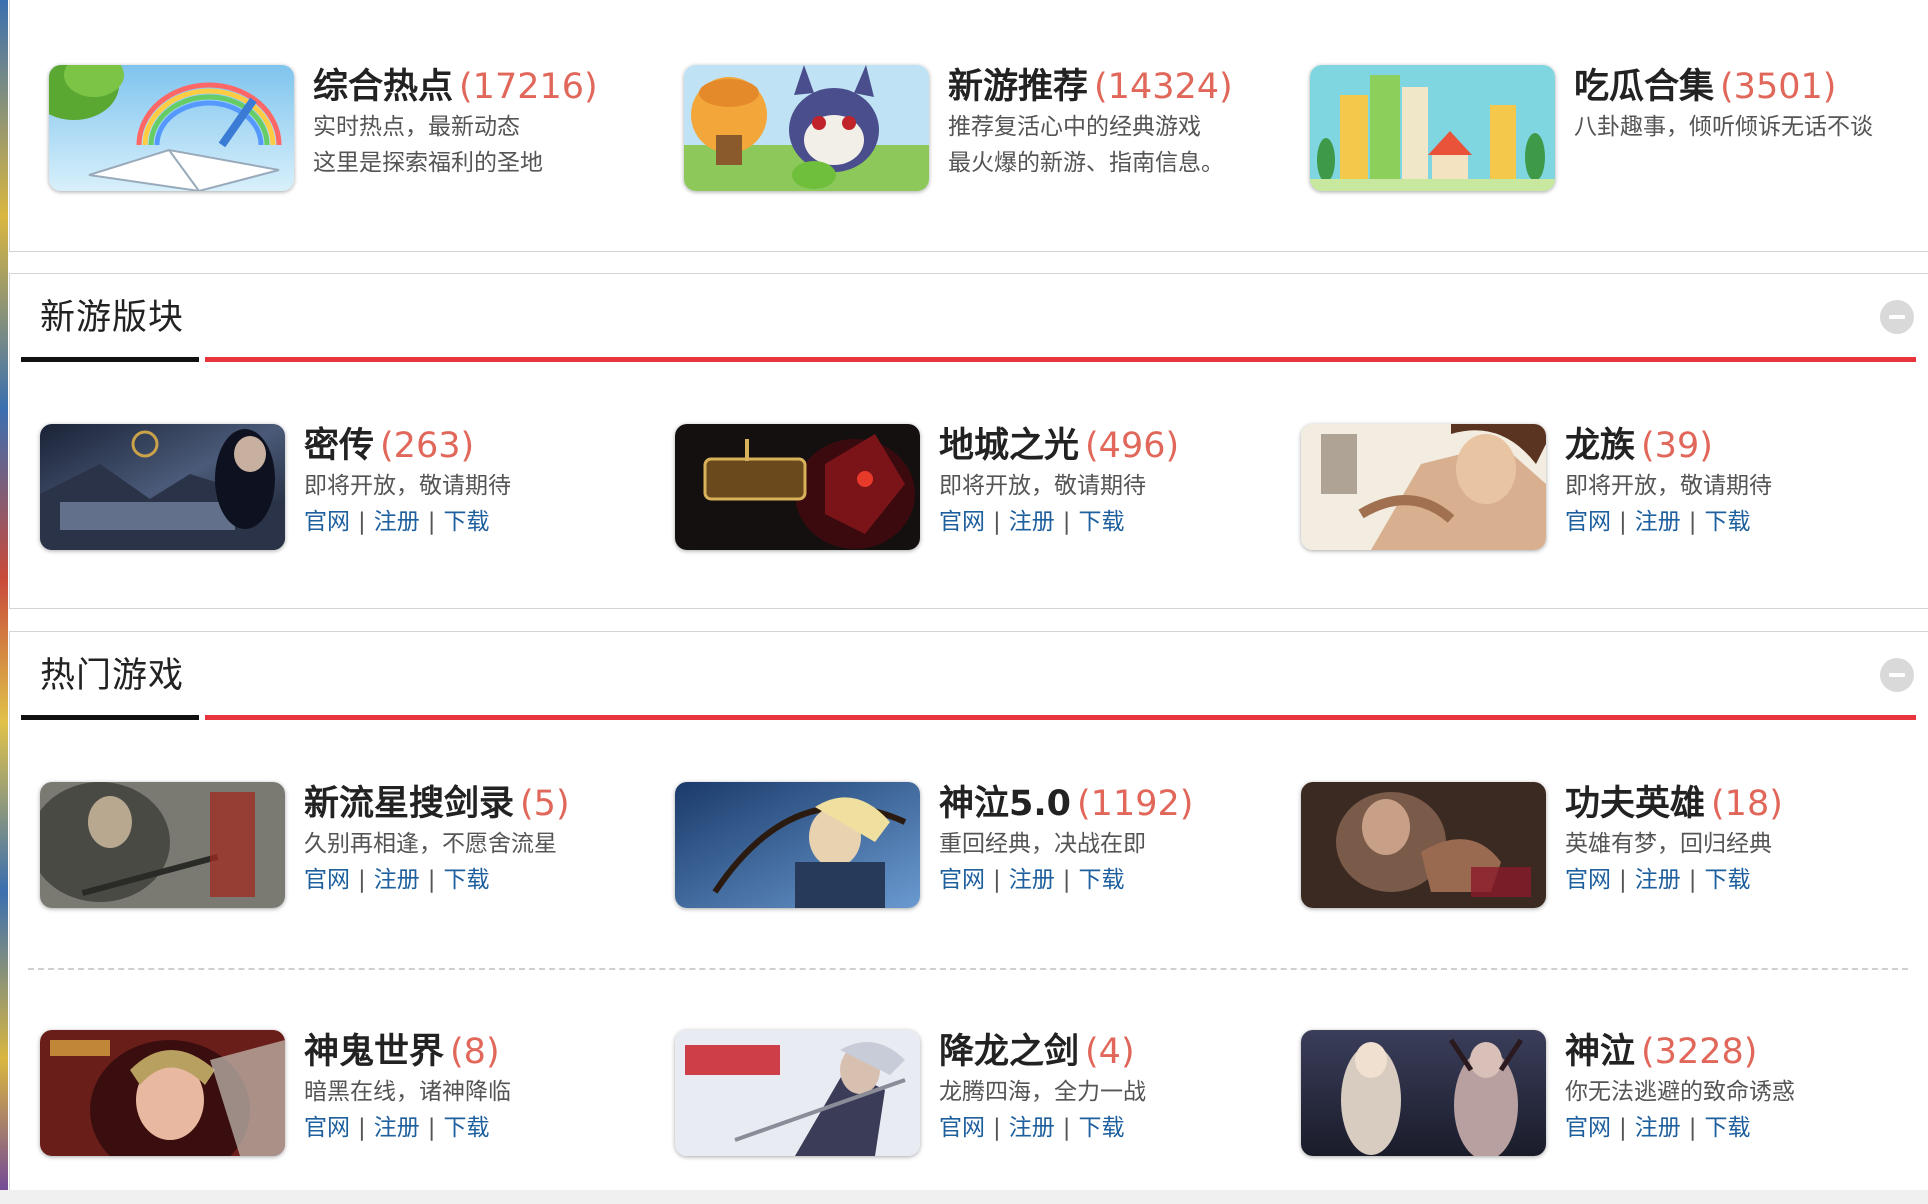 Image resolution: width=1928 pixels, height=1204 pixels. Describe the element at coordinates (1635, 804) in the screenshot. I see `game-name: 功夫英雄` at that location.